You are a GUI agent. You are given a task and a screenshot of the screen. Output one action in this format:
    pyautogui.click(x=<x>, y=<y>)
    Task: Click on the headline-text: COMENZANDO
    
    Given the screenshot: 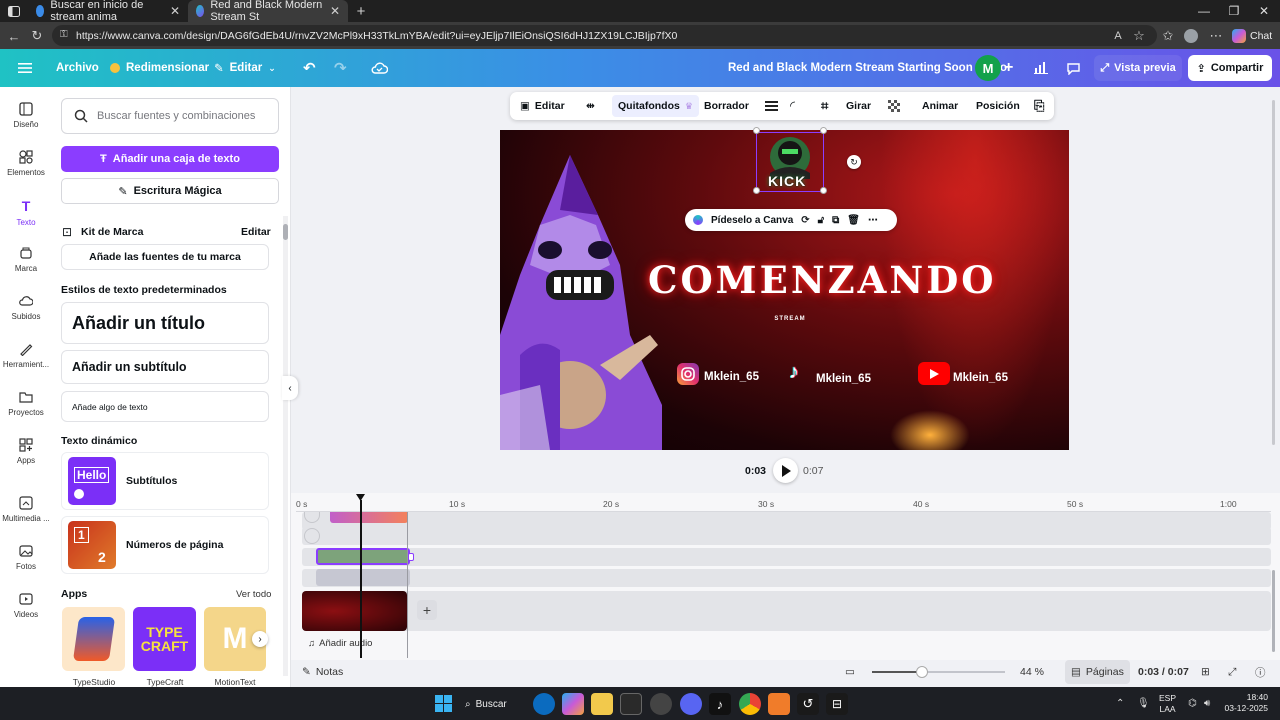 What is the action you would take?
    pyautogui.click(x=821, y=280)
    